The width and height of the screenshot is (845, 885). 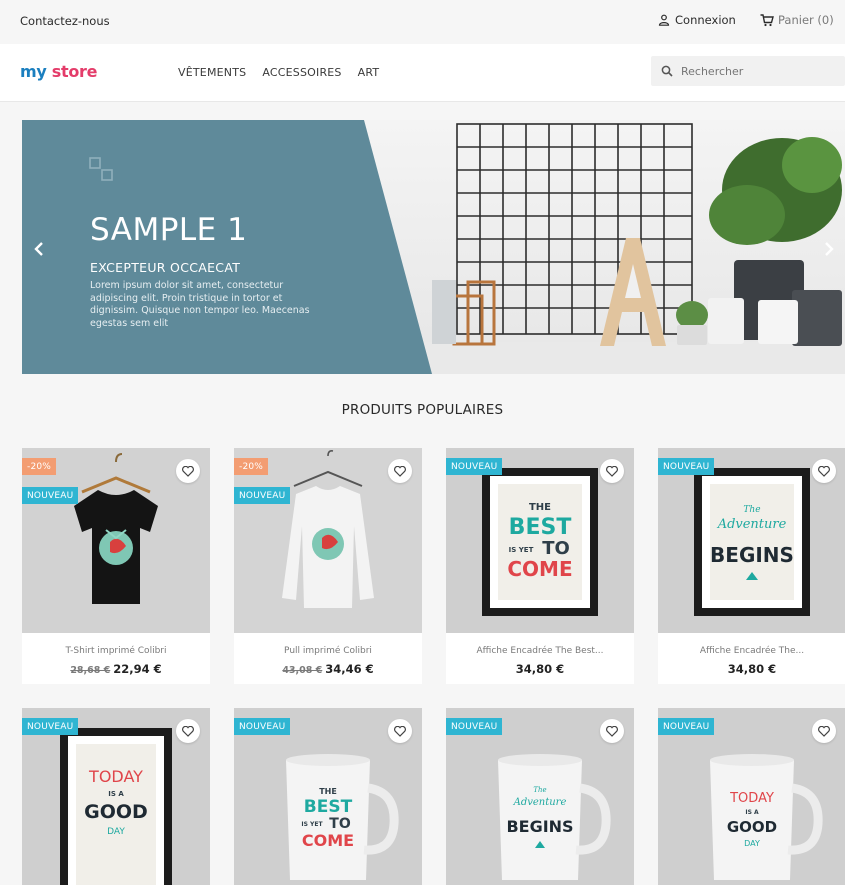 I want to click on poster-text: Adventure, so click(x=752, y=524).